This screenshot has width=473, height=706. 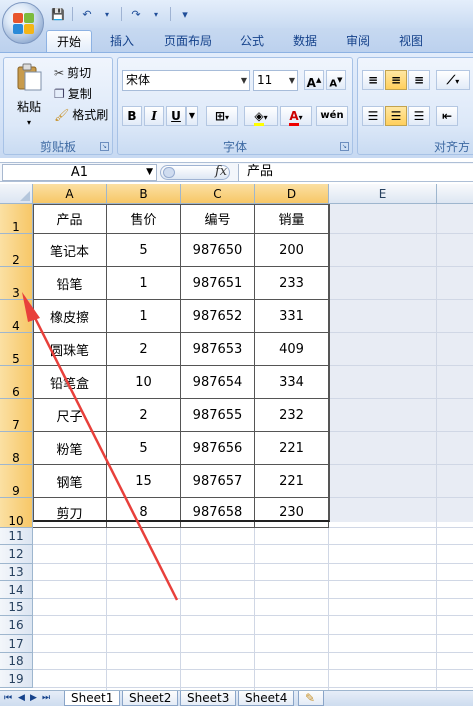 What do you see at coordinates (292, 513) in the screenshot?
I see `table-cell: 230` at bounding box center [292, 513].